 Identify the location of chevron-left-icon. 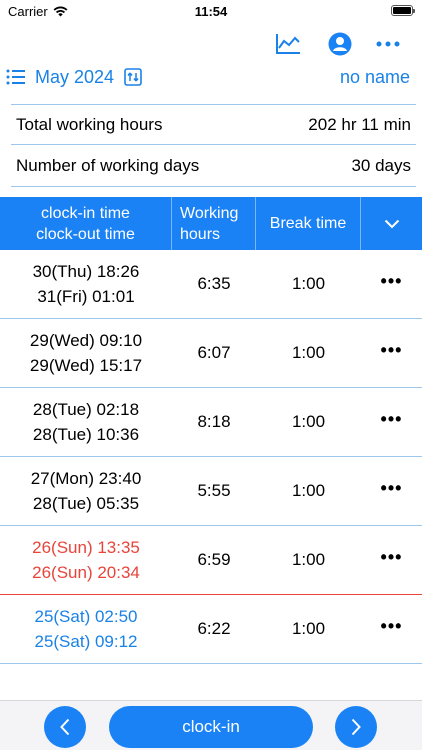
(65, 727).